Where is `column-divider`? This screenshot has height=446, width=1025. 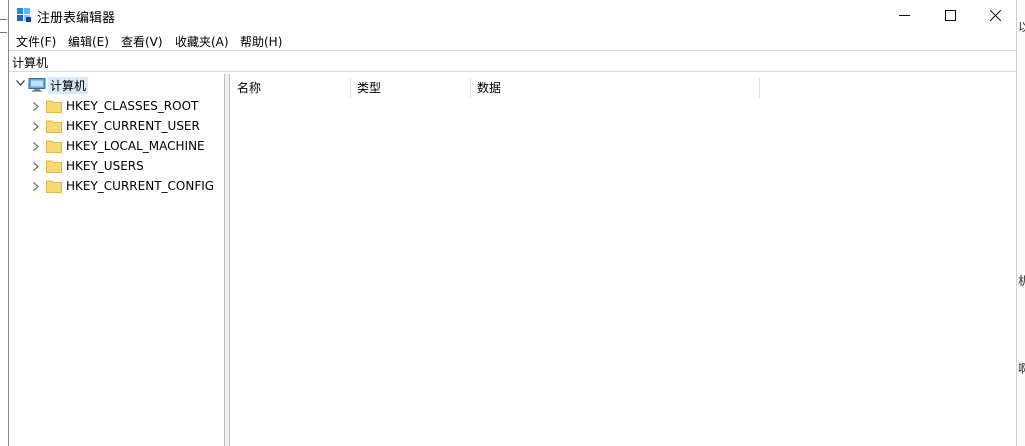
column-divider is located at coordinates (759, 88).